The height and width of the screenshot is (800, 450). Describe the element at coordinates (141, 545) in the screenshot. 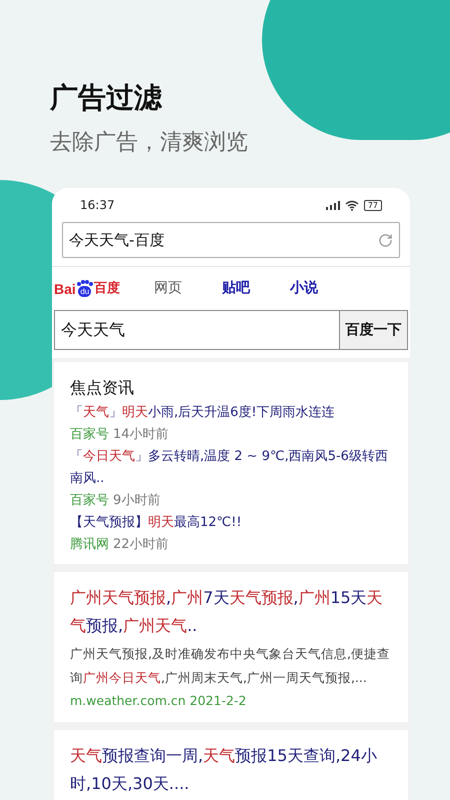

I see `news-time: 22小时前` at that location.